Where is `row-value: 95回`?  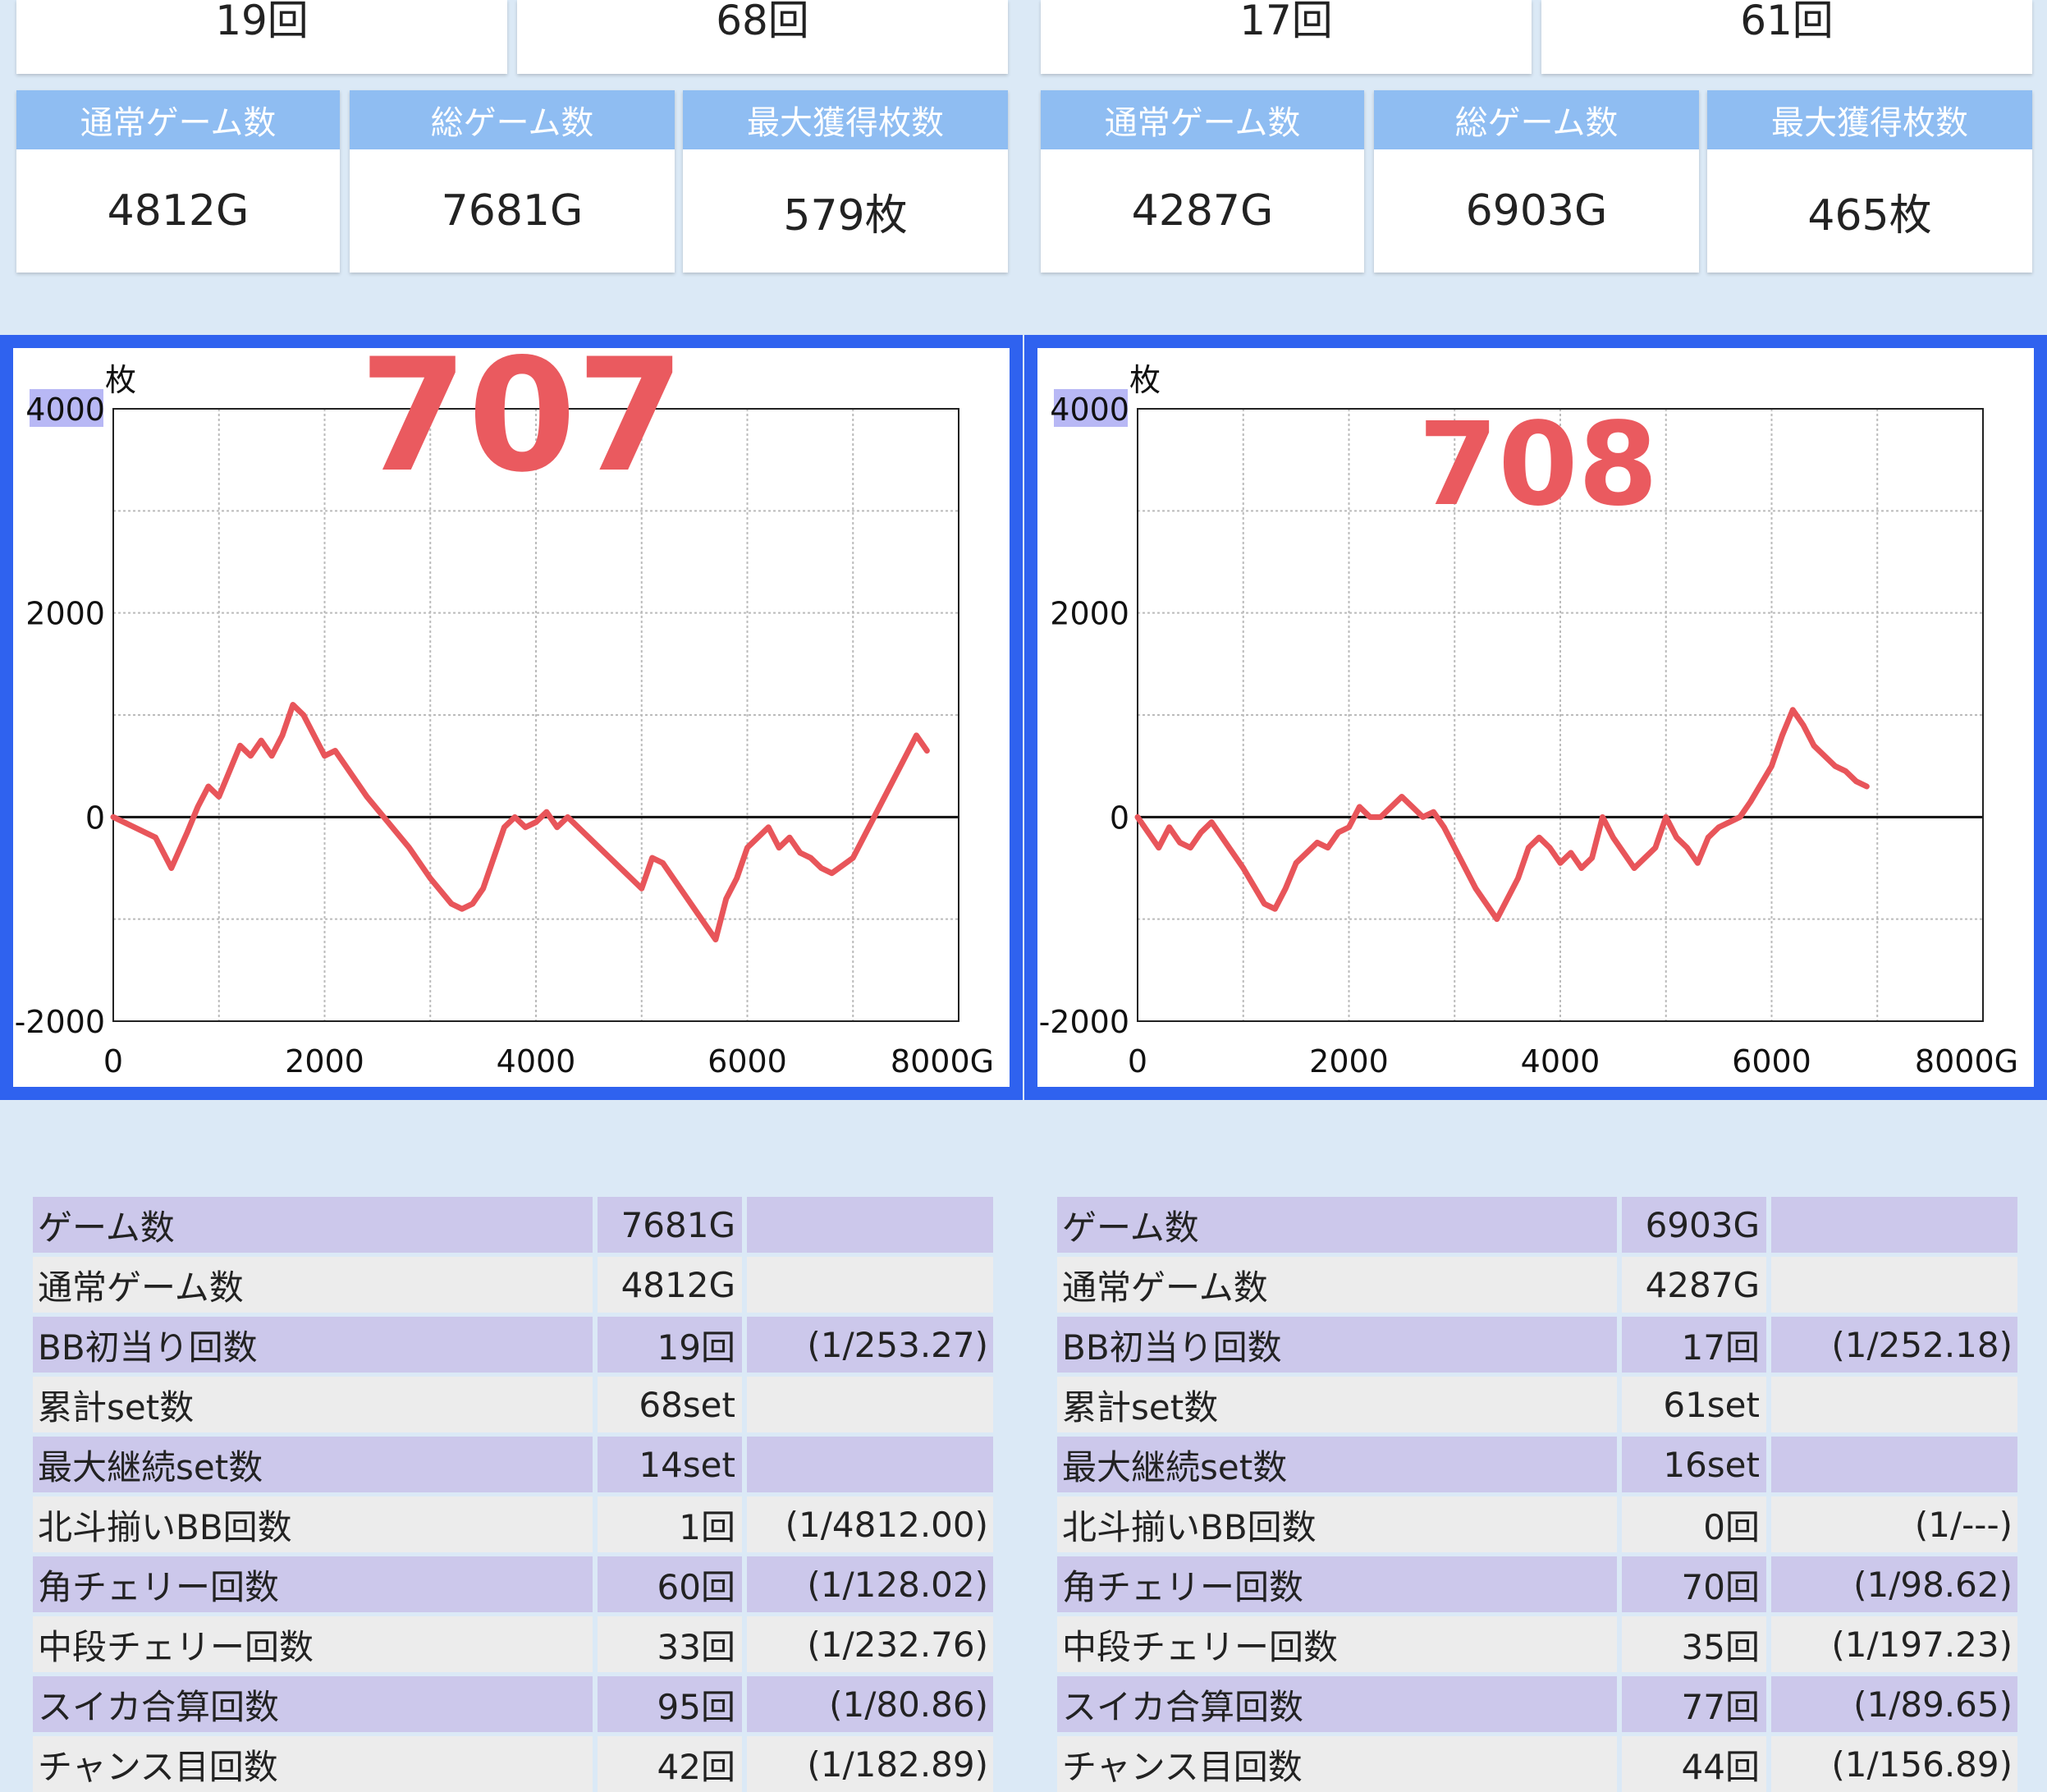 row-value: 95回 is located at coordinates (670, 1704).